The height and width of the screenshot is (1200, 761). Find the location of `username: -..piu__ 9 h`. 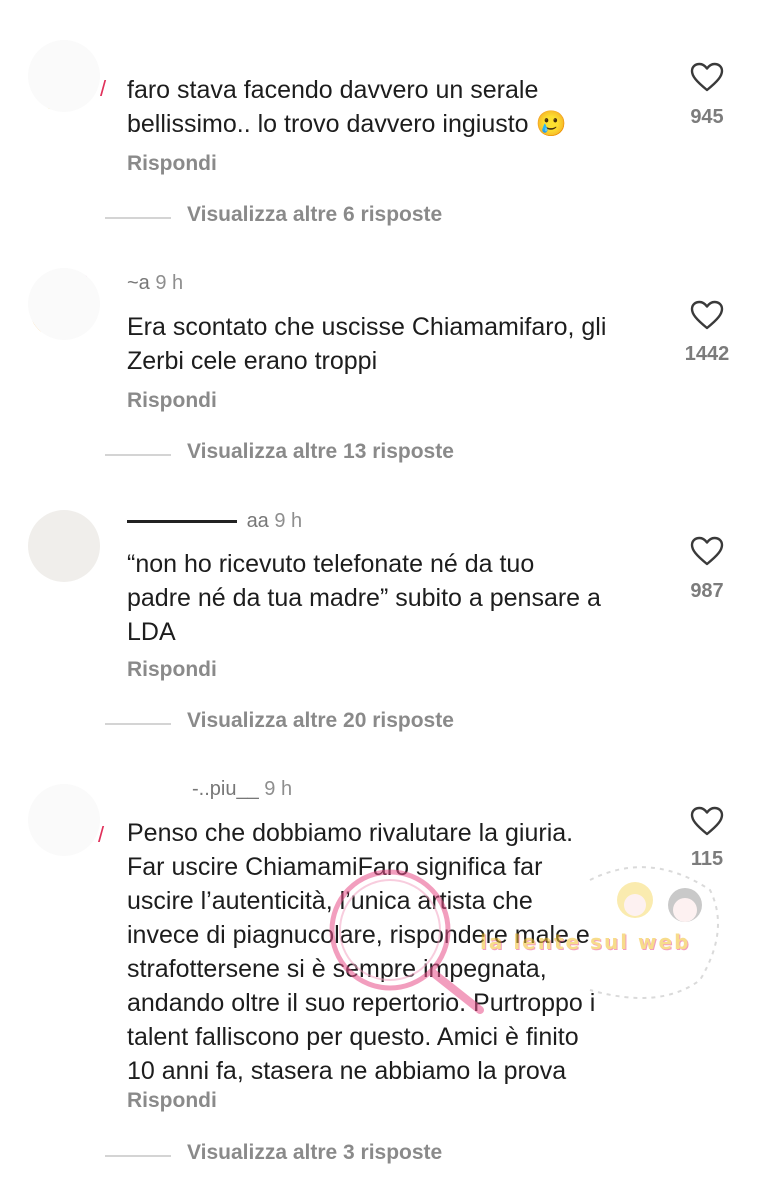

username: -..piu__ 9 h is located at coordinates (242, 789).